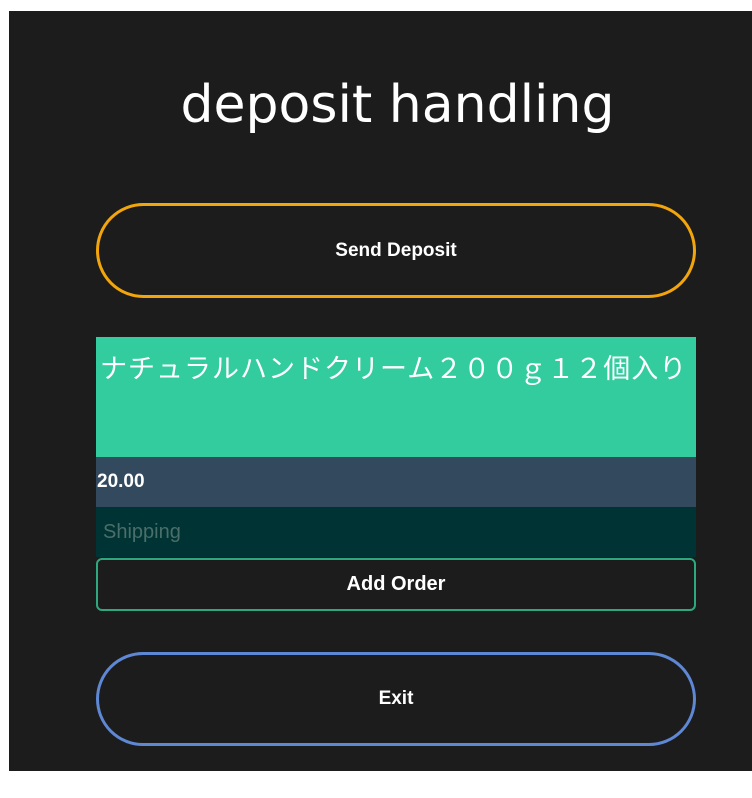 This screenshot has height=798, width=752. What do you see at coordinates (396, 532) in the screenshot?
I see `shipping-input` at bounding box center [396, 532].